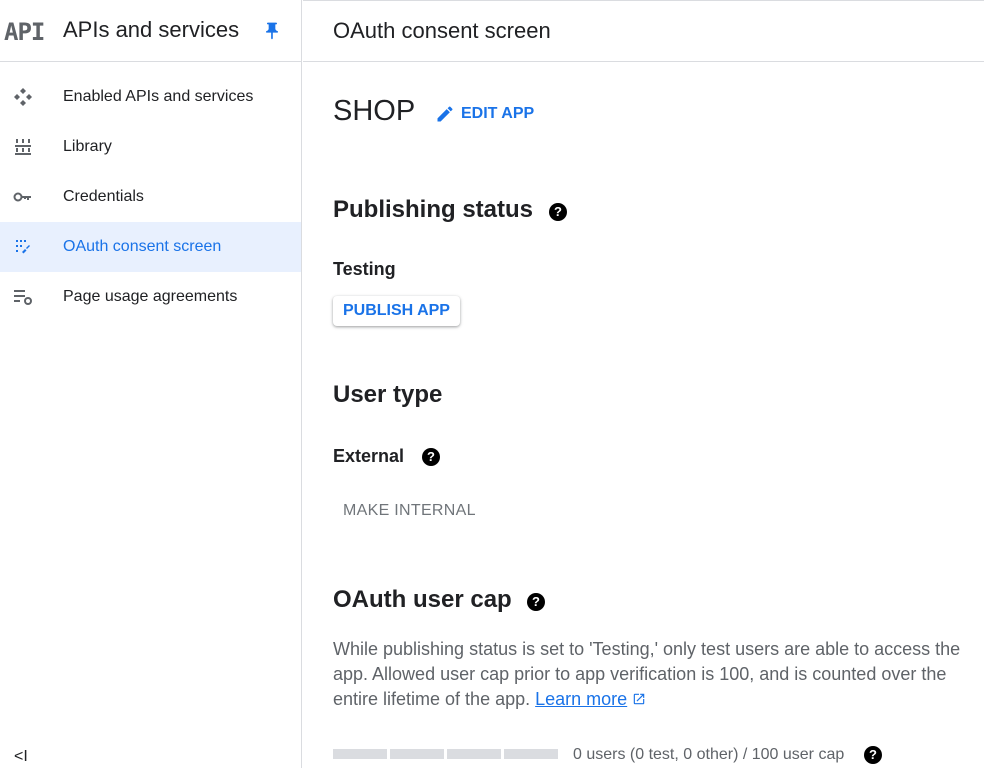 This screenshot has height=768, width=984. I want to click on sidebar-item-oauth-consent: OAuth consent screen, so click(150, 247).